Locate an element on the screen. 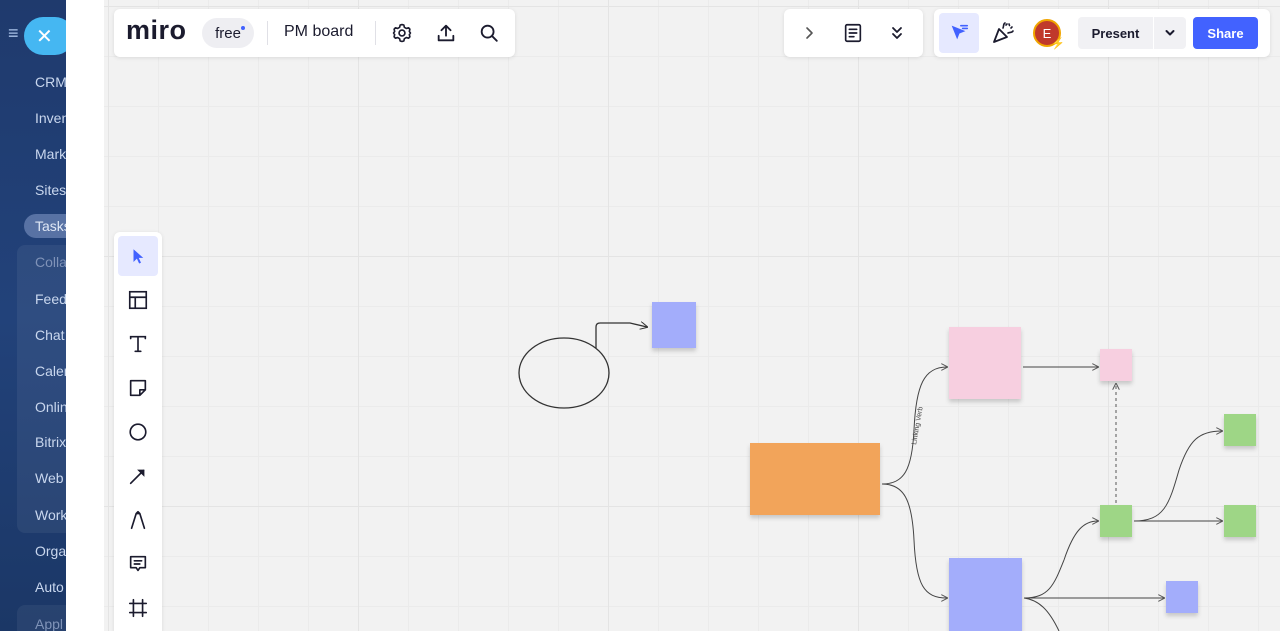 Image resolution: width=1280 pixels, height=631 pixels. plan-badge-label: free is located at coordinates (228, 33).